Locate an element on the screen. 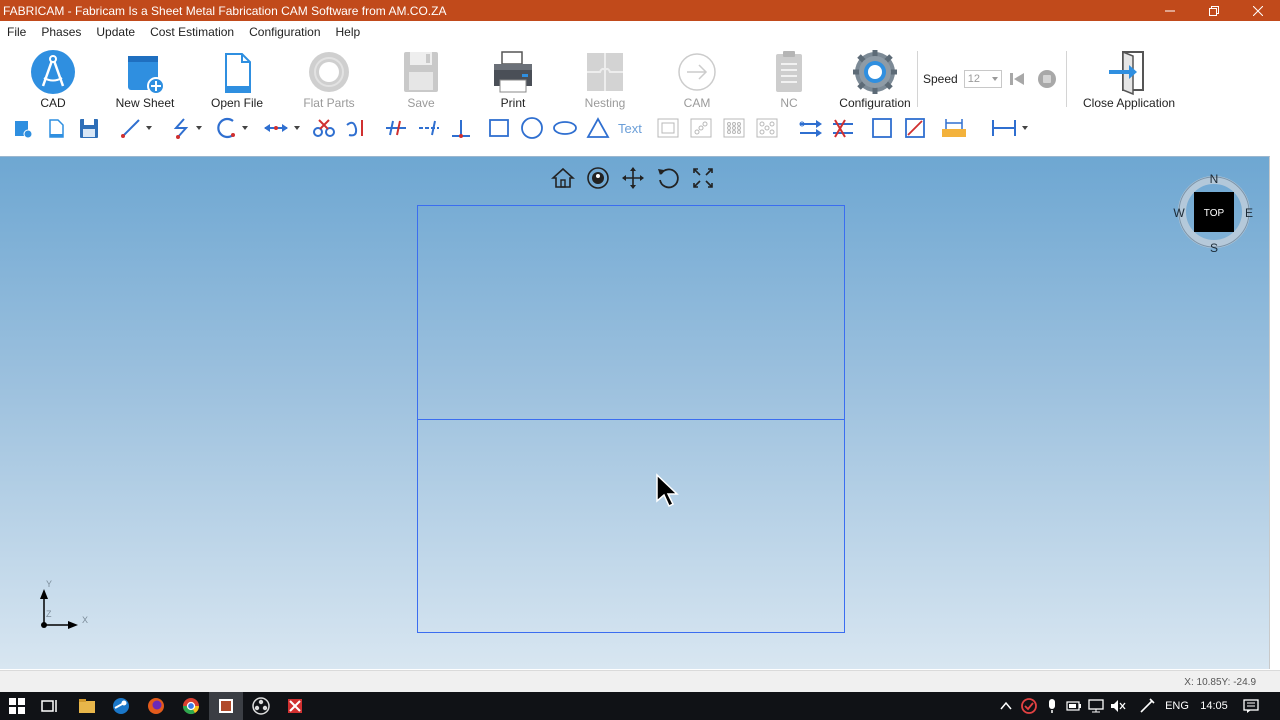 Image resolution: width=1280 pixels, height=720 pixels. orbit-icon is located at coordinates (597, 178).